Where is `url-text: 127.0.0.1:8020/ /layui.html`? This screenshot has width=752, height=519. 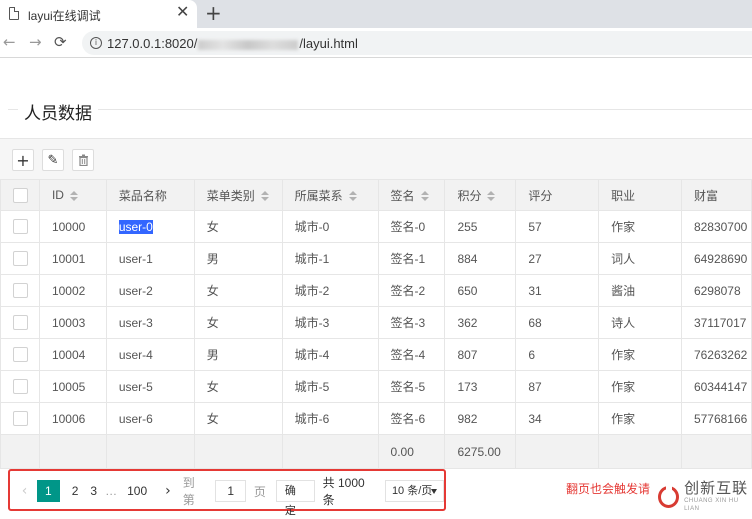 url-text: 127.0.0.1:8020/ /layui.html is located at coordinates (232, 43).